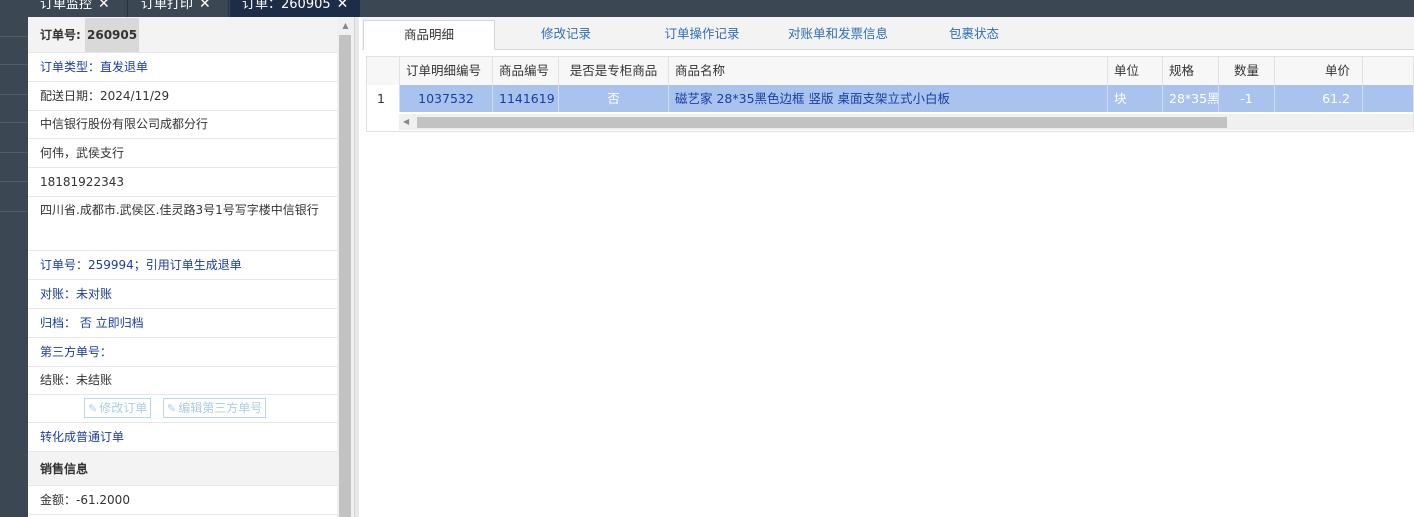  I want to click on top-tab-label: 订单：260905, so click(286, 6).